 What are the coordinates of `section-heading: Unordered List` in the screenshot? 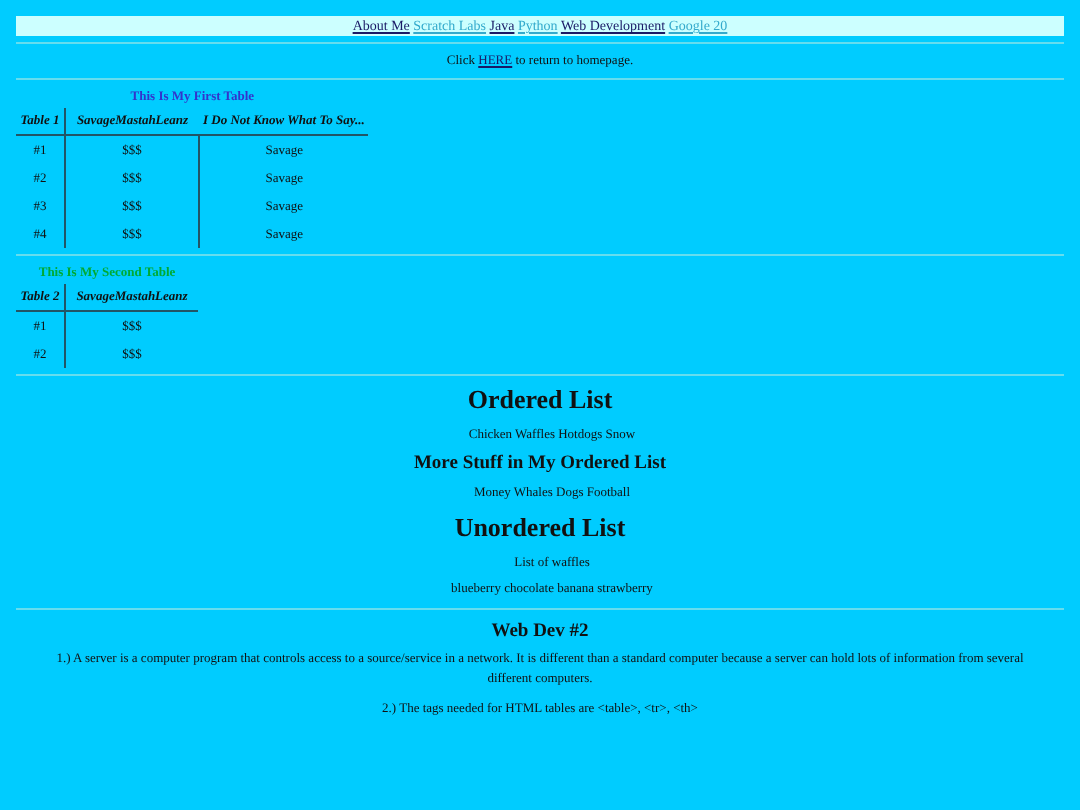 It's located at (540, 528).